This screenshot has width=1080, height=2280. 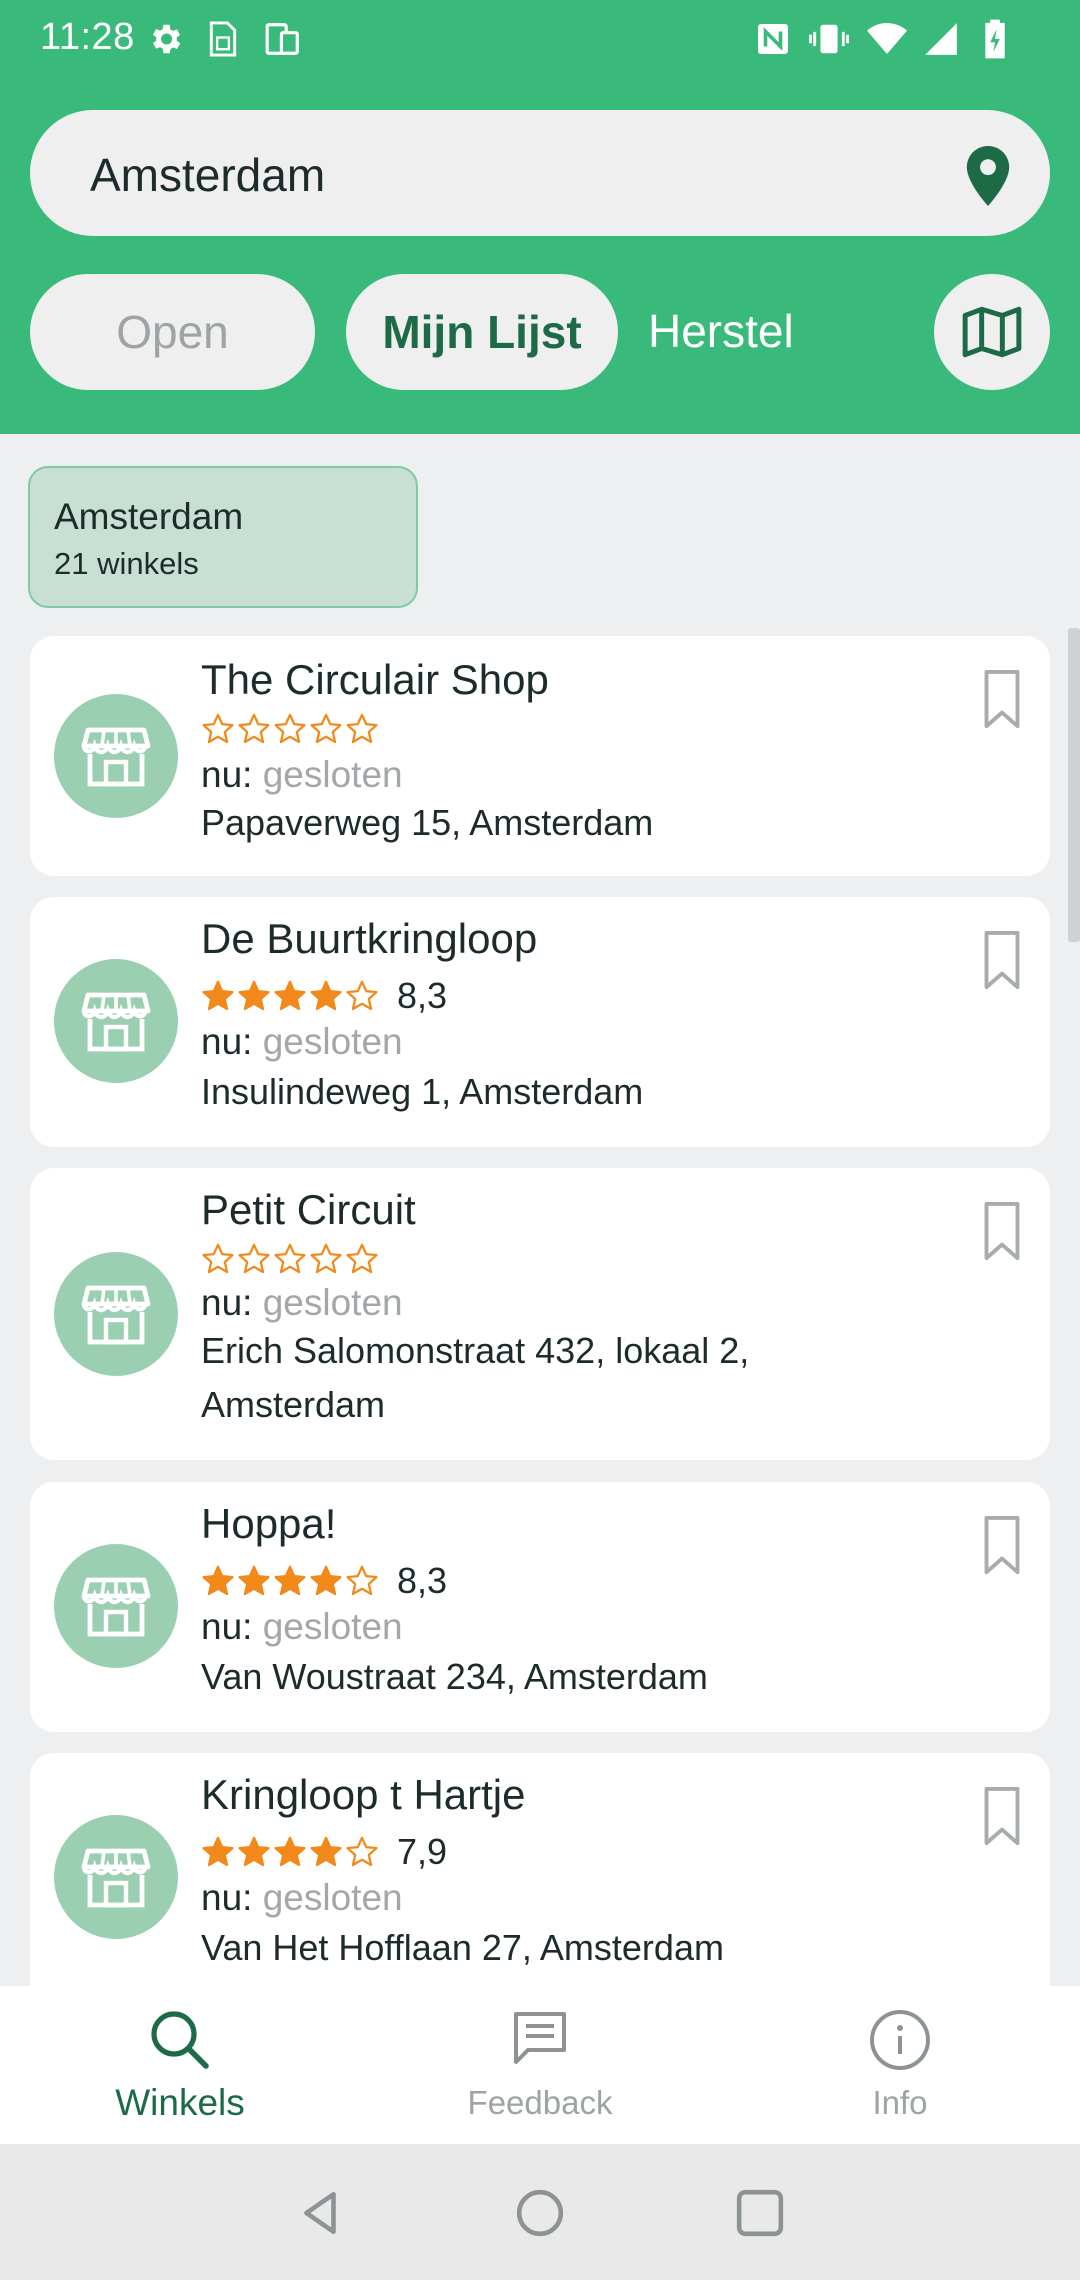 I want to click on home-icon, so click(x=540, y=2213).